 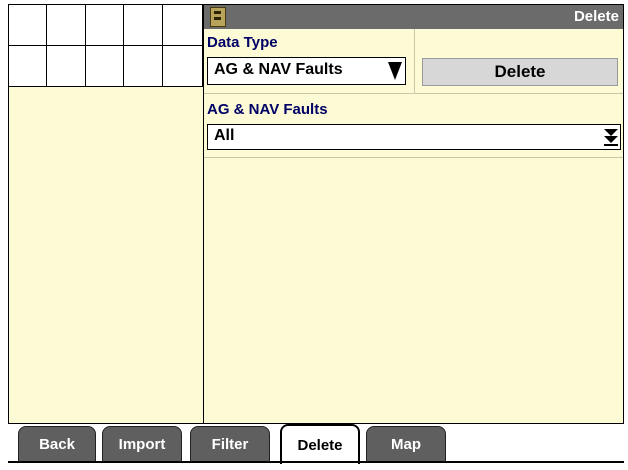 I want to click on dropdown-chevron-icon, so click(x=611, y=137).